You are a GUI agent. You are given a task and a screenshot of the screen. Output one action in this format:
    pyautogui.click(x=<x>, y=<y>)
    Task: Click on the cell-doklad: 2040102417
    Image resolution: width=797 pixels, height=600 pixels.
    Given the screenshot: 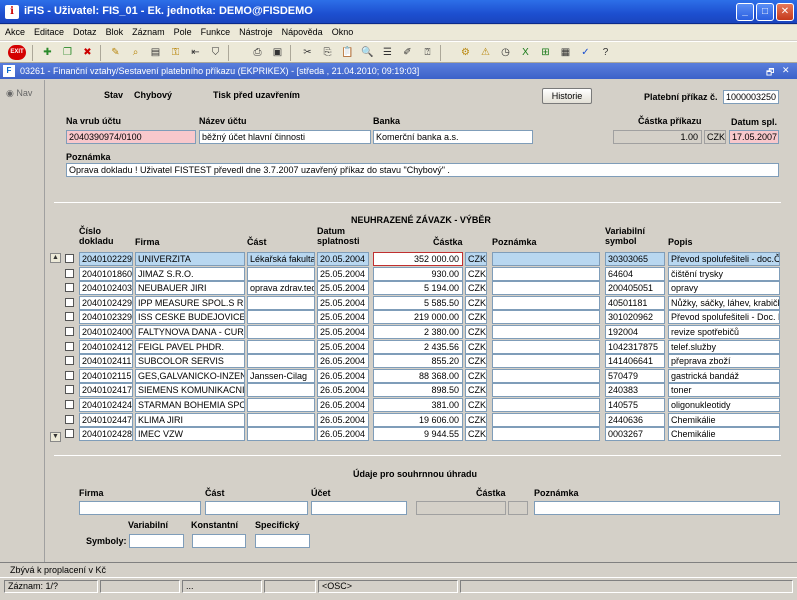 What is the action you would take?
    pyautogui.click(x=106, y=390)
    